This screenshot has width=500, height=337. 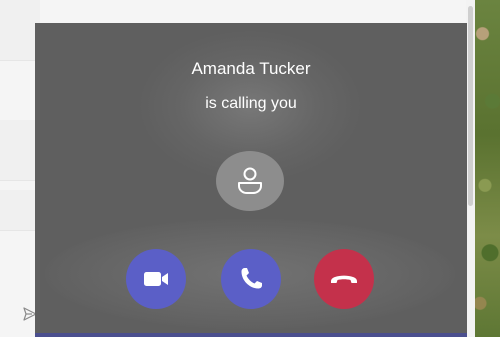 I want to click on call-status-text: is calling you, so click(x=251, y=103).